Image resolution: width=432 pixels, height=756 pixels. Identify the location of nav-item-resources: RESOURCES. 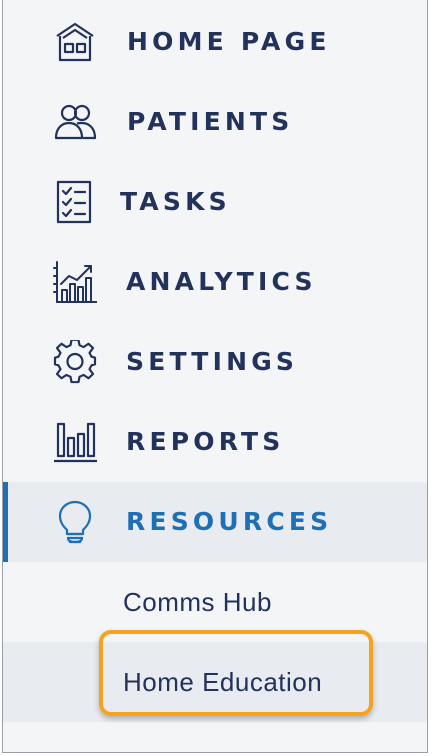
(215, 522).